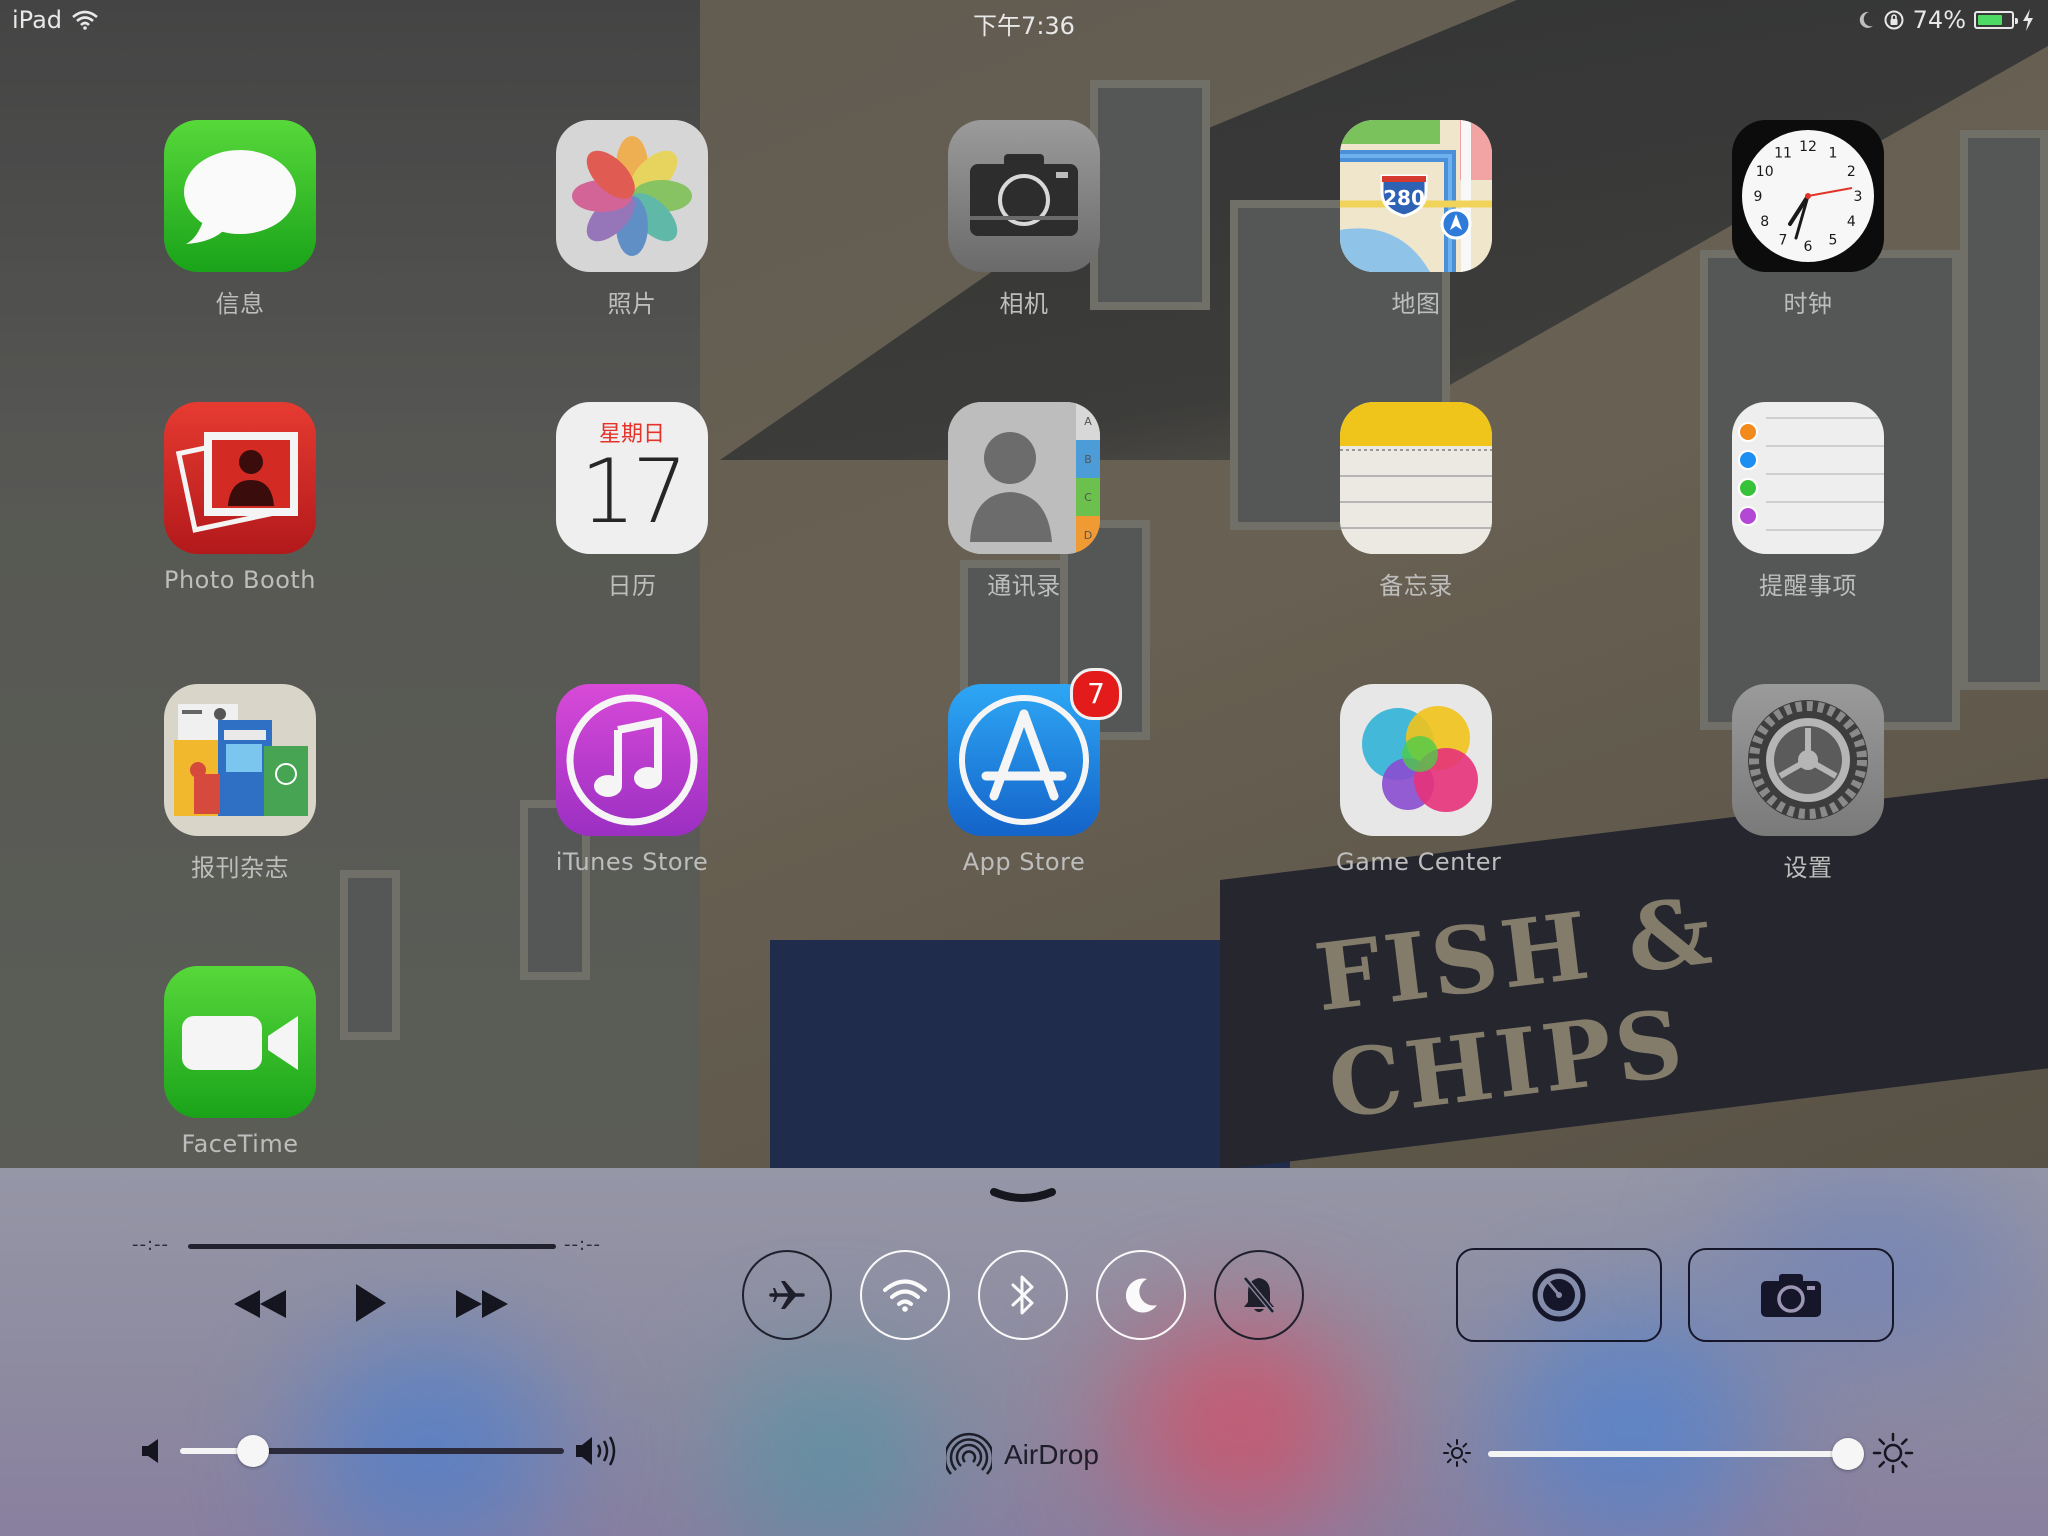 The image size is (2048, 1536). I want to click on wifi-toggle, so click(905, 1295).